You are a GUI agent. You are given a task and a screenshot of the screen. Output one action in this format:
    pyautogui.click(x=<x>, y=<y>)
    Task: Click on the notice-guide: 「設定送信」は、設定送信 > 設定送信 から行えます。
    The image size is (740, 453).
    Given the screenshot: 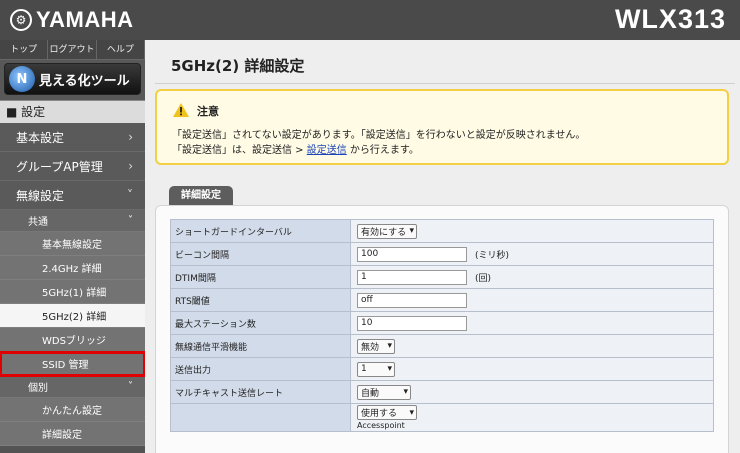 What is the action you would take?
    pyautogui.click(x=295, y=148)
    